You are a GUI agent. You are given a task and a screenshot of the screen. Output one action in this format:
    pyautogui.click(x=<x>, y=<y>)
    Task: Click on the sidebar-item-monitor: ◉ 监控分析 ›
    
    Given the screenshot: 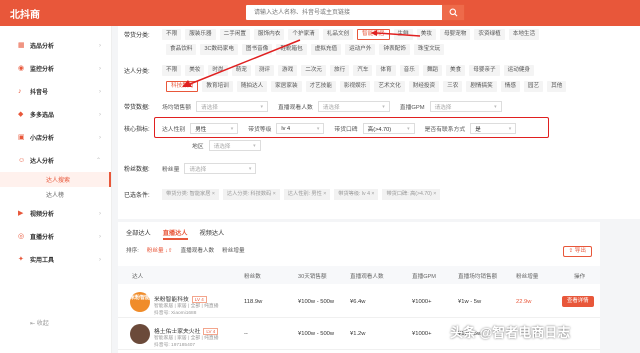 What is the action you would take?
    pyautogui.click(x=55, y=68)
    